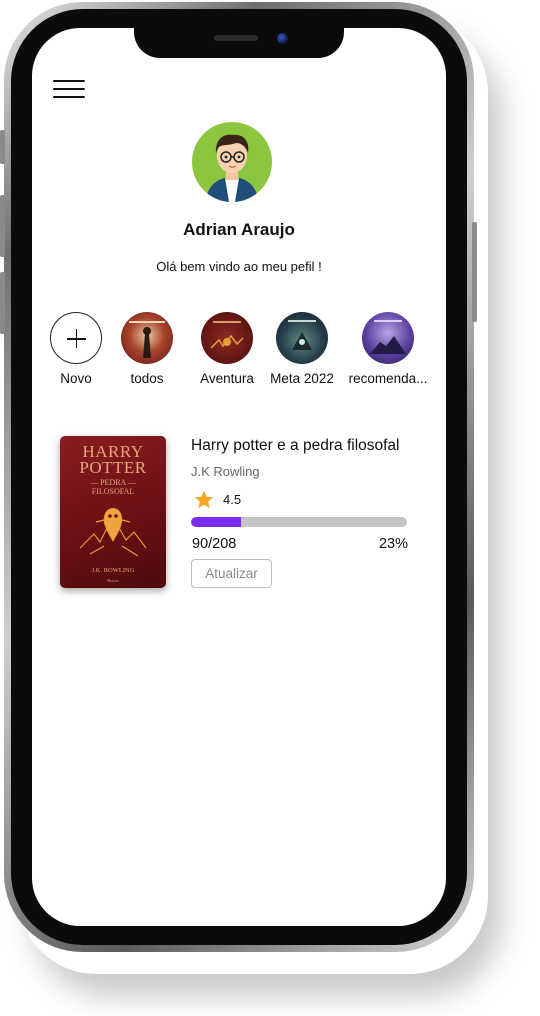 Image resolution: width=540 pixels, height=1016 pixels. What do you see at coordinates (113, 570) in the screenshot?
I see `cover-author: J.K. ROWLING` at bounding box center [113, 570].